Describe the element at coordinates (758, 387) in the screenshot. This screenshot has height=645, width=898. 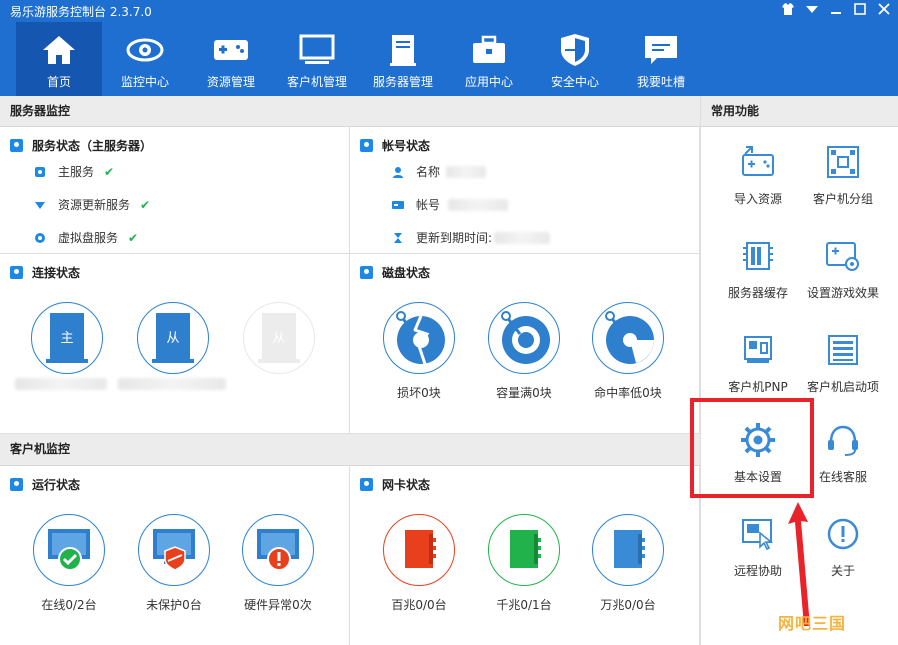
I see `function-label: 客户机PNP` at that location.